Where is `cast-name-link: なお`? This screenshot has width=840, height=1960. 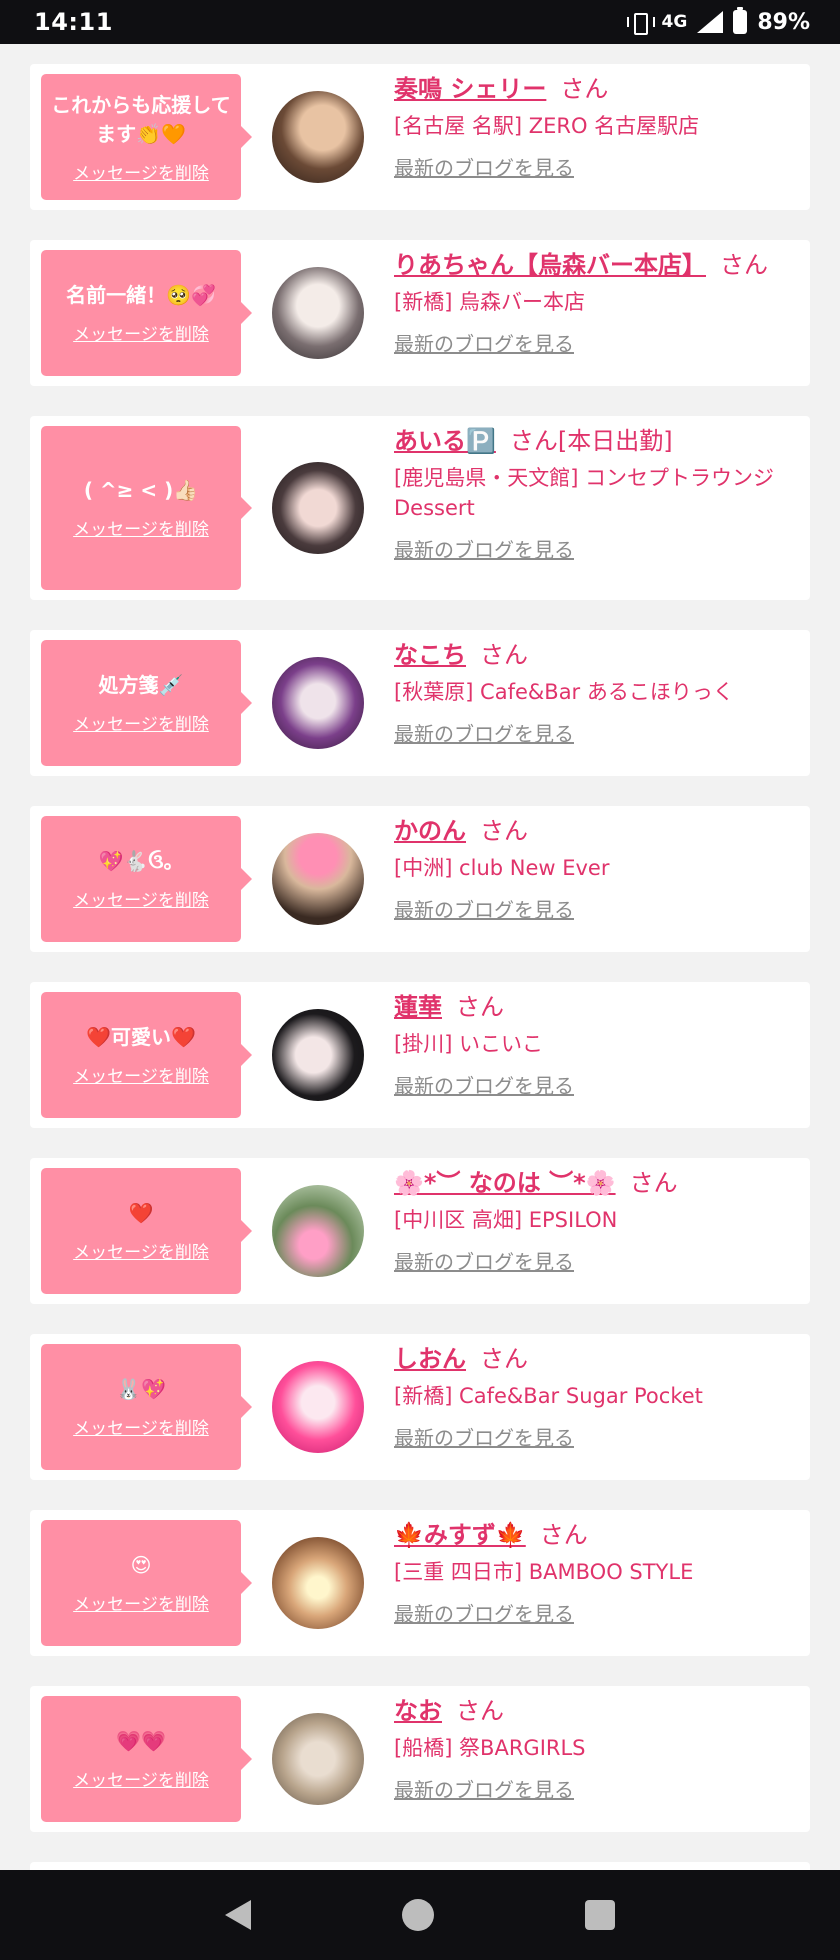 cast-name-link: なお is located at coordinates (418, 1711).